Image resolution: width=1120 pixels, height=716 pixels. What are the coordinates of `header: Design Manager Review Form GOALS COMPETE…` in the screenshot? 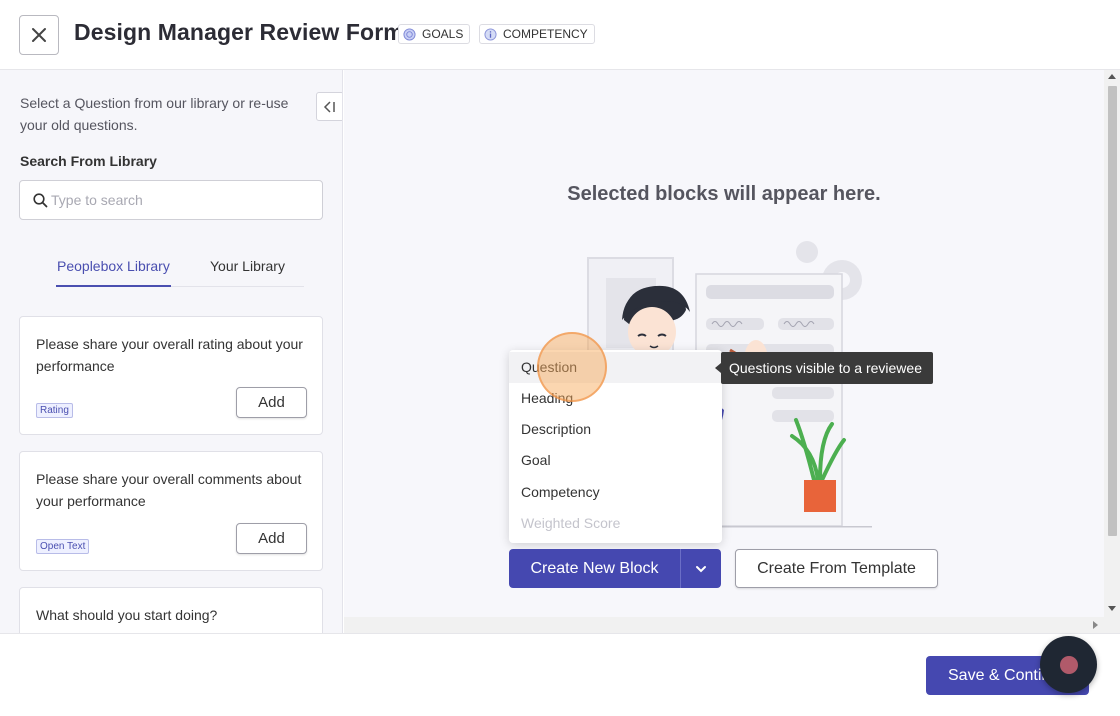 It's located at (560, 35).